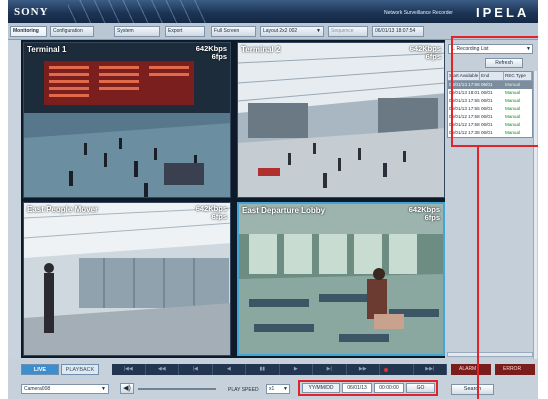 The height and width of the screenshot is (399, 548). I want to click on skip-back-icon: |◀◀, so click(129, 369).